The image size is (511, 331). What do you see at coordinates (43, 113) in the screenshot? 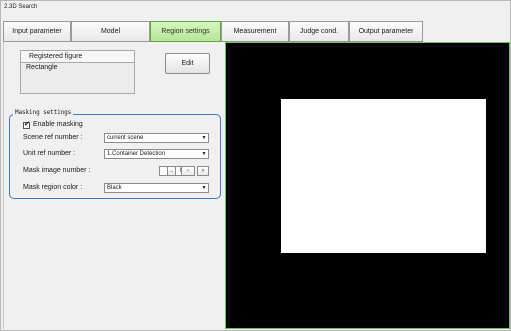
I see `masking-settings-legend: Masking settings` at bounding box center [43, 113].